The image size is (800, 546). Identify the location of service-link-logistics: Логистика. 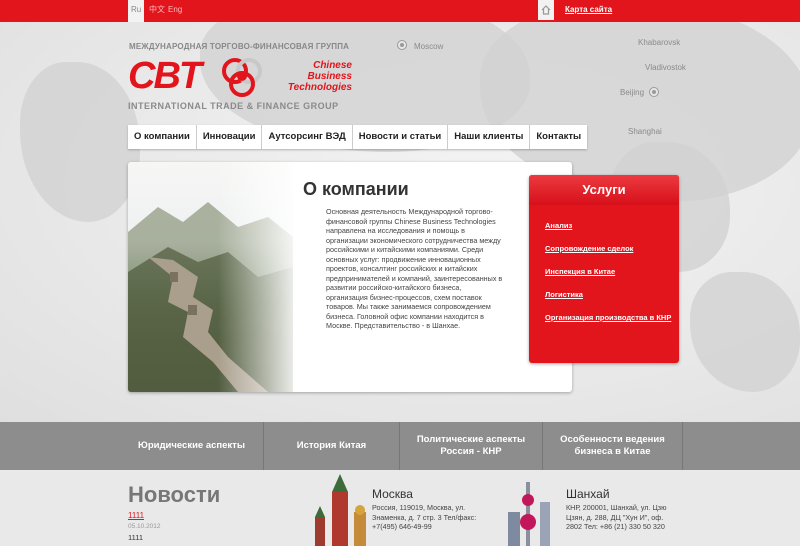
(612, 294).